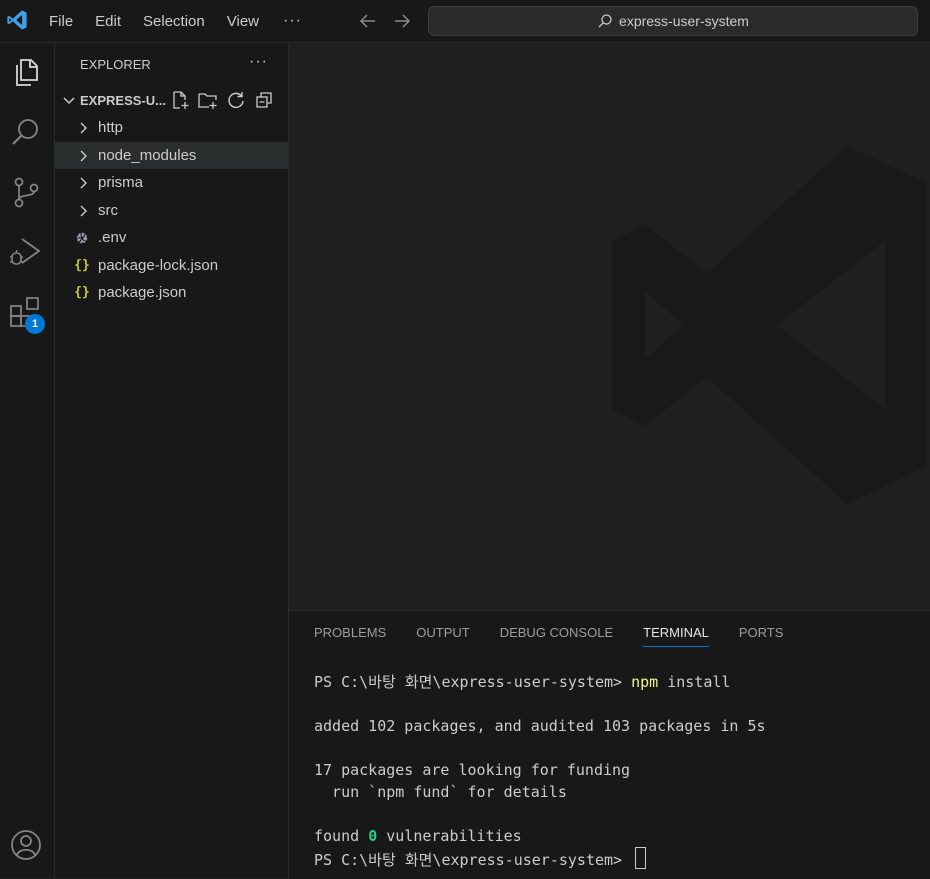 Image resolution: width=930 pixels, height=879 pixels. What do you see at coordinates (27, 460) in the screenshot?
I see `activity-bar: 1` at bounding box center [27, 460].